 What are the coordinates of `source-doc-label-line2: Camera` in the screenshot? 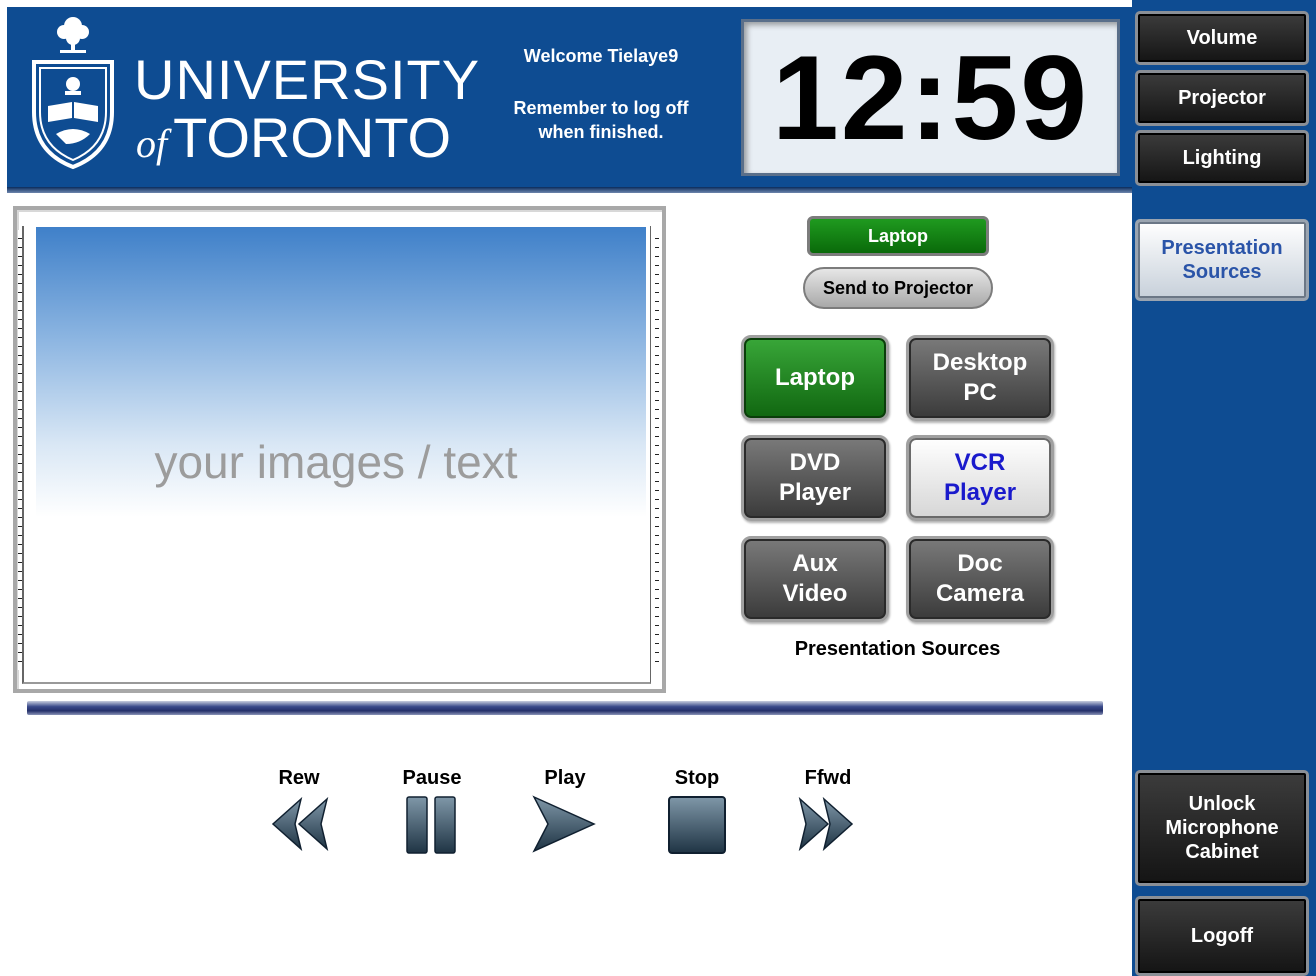 It's located at (980, 593).